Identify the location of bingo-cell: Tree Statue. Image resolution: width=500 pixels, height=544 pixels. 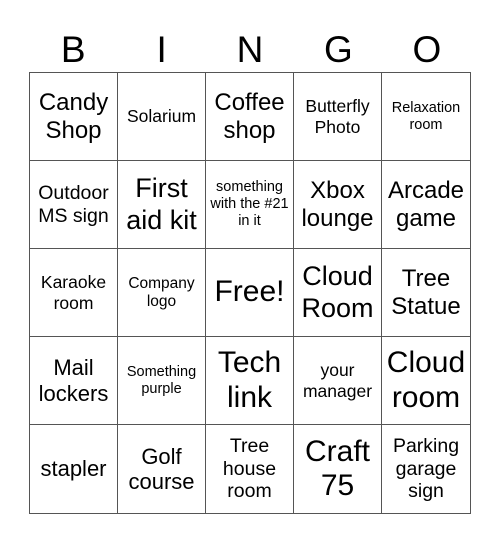
(426, 293).